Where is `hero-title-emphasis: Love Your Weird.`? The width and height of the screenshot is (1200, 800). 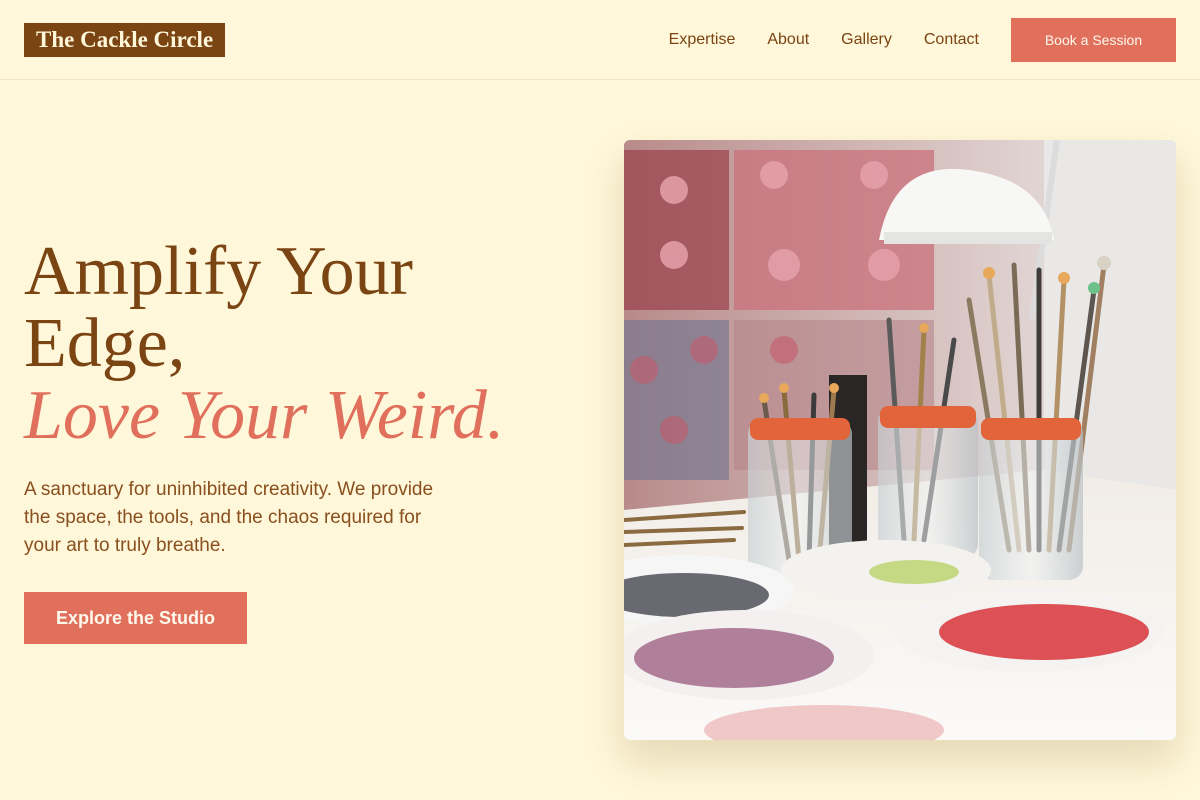
hero-title-emphasis: Love Your Weird. is located at coordinates (264, 415).